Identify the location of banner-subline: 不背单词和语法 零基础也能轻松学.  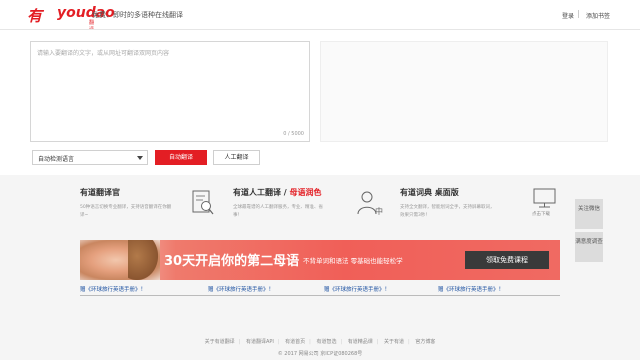
(353, 261).